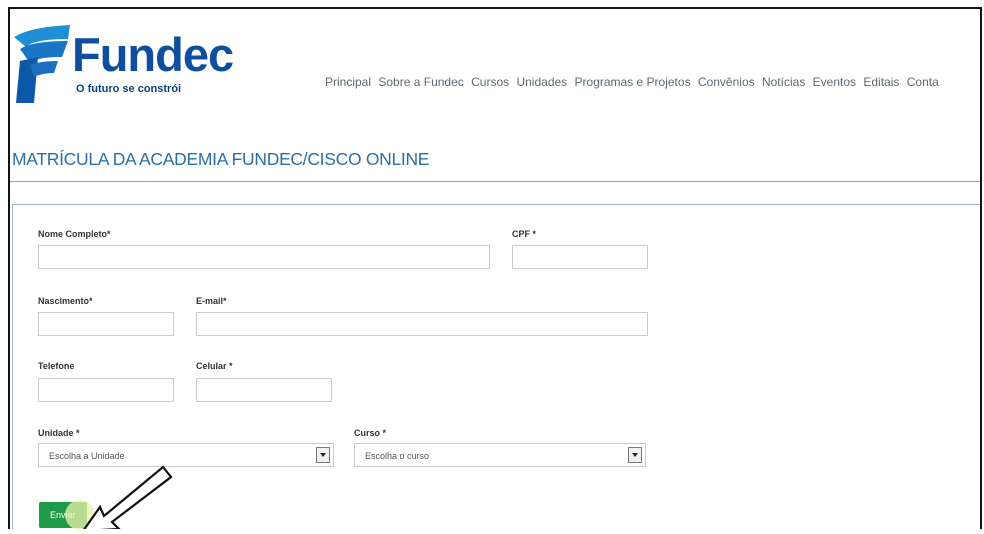 The image size is (984, 534). What do you see at coordinates (923, 82) in the screenshot?
I see `nav-item-contato: Conta` at bounding box center [923, 82].